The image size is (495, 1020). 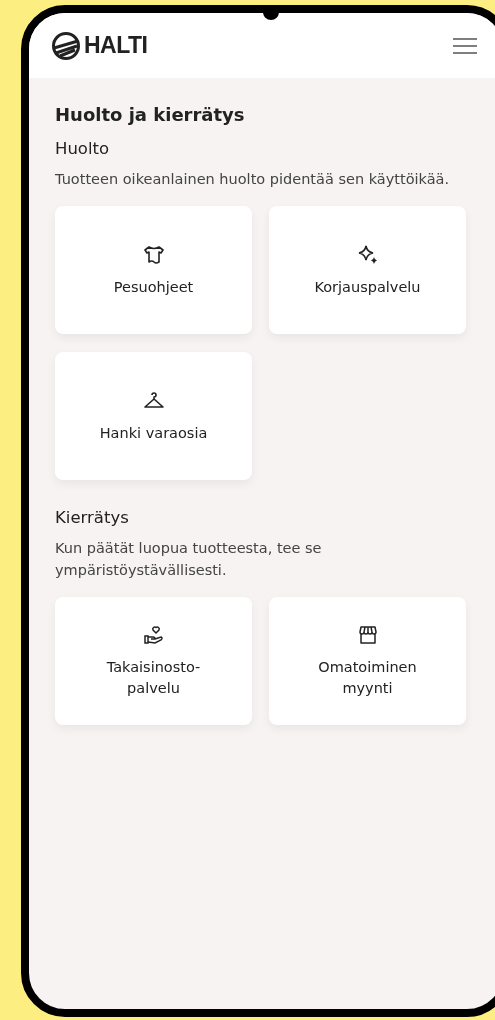 I want to click on section-title: Huolto, so click(x=83, y=148).